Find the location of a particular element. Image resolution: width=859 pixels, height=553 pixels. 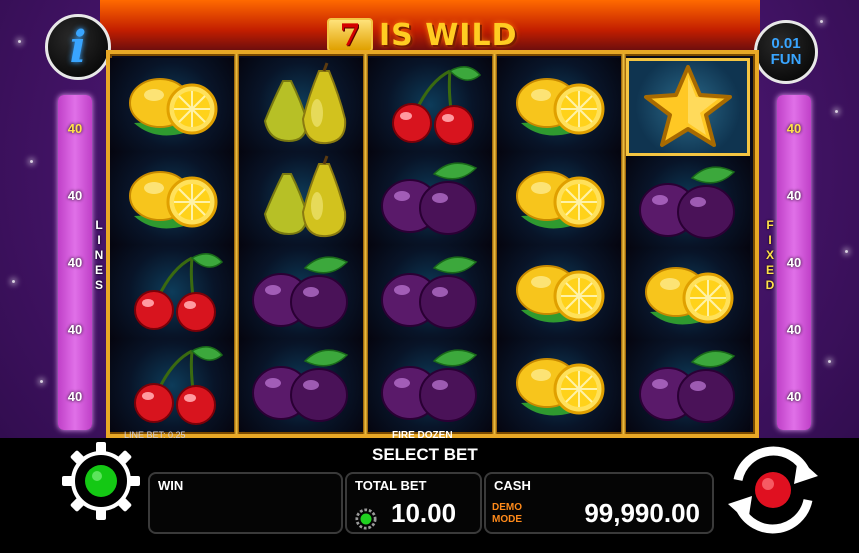

info-button: i is located at coordinates (78, 47).